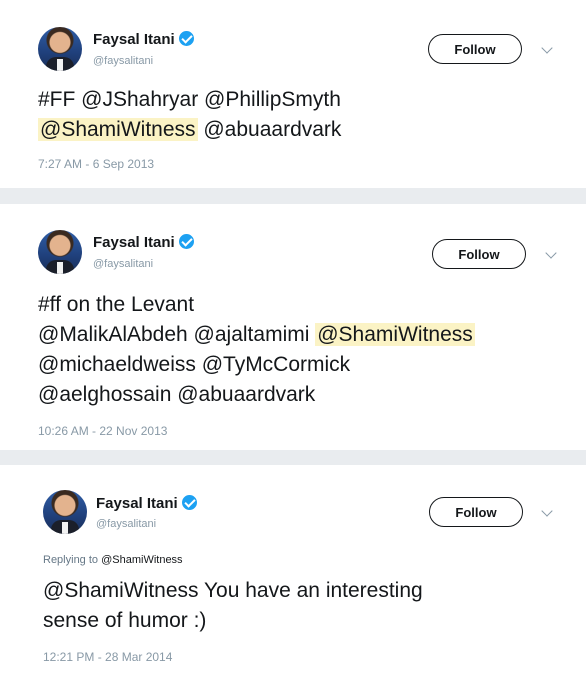  What do you see at coordinates (102, 431) in the screenshot?
I see `tweet-timestamp: 10:26 AM - 22 Nov 2013` at bounding box center [102, 431].